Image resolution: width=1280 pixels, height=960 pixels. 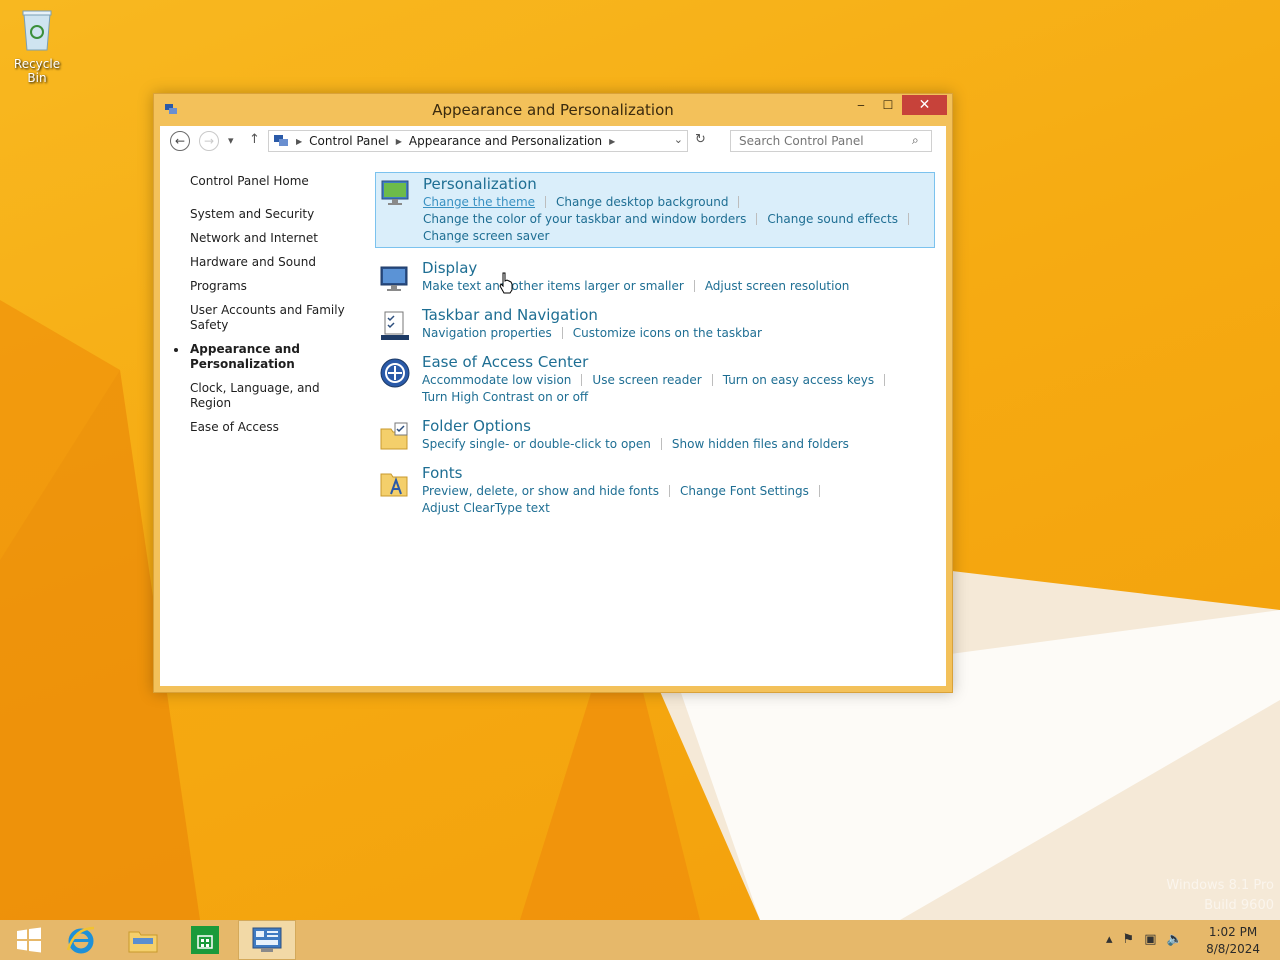 What do you see at coordinates (394, 485) in the screenshot?
I see `fonts-icon` at bounding box center [394, 485].